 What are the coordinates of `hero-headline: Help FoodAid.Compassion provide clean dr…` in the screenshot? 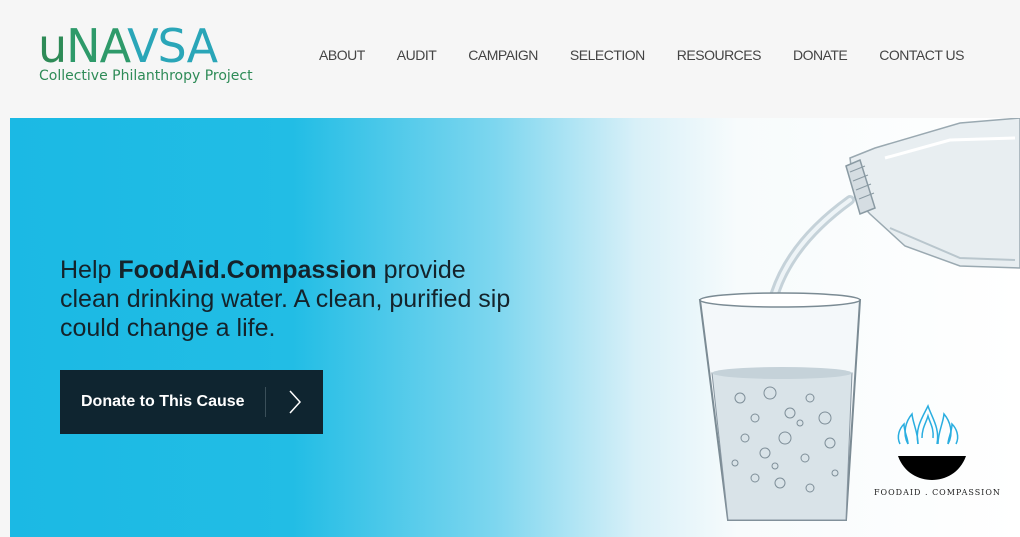 It's located at (285, 299).